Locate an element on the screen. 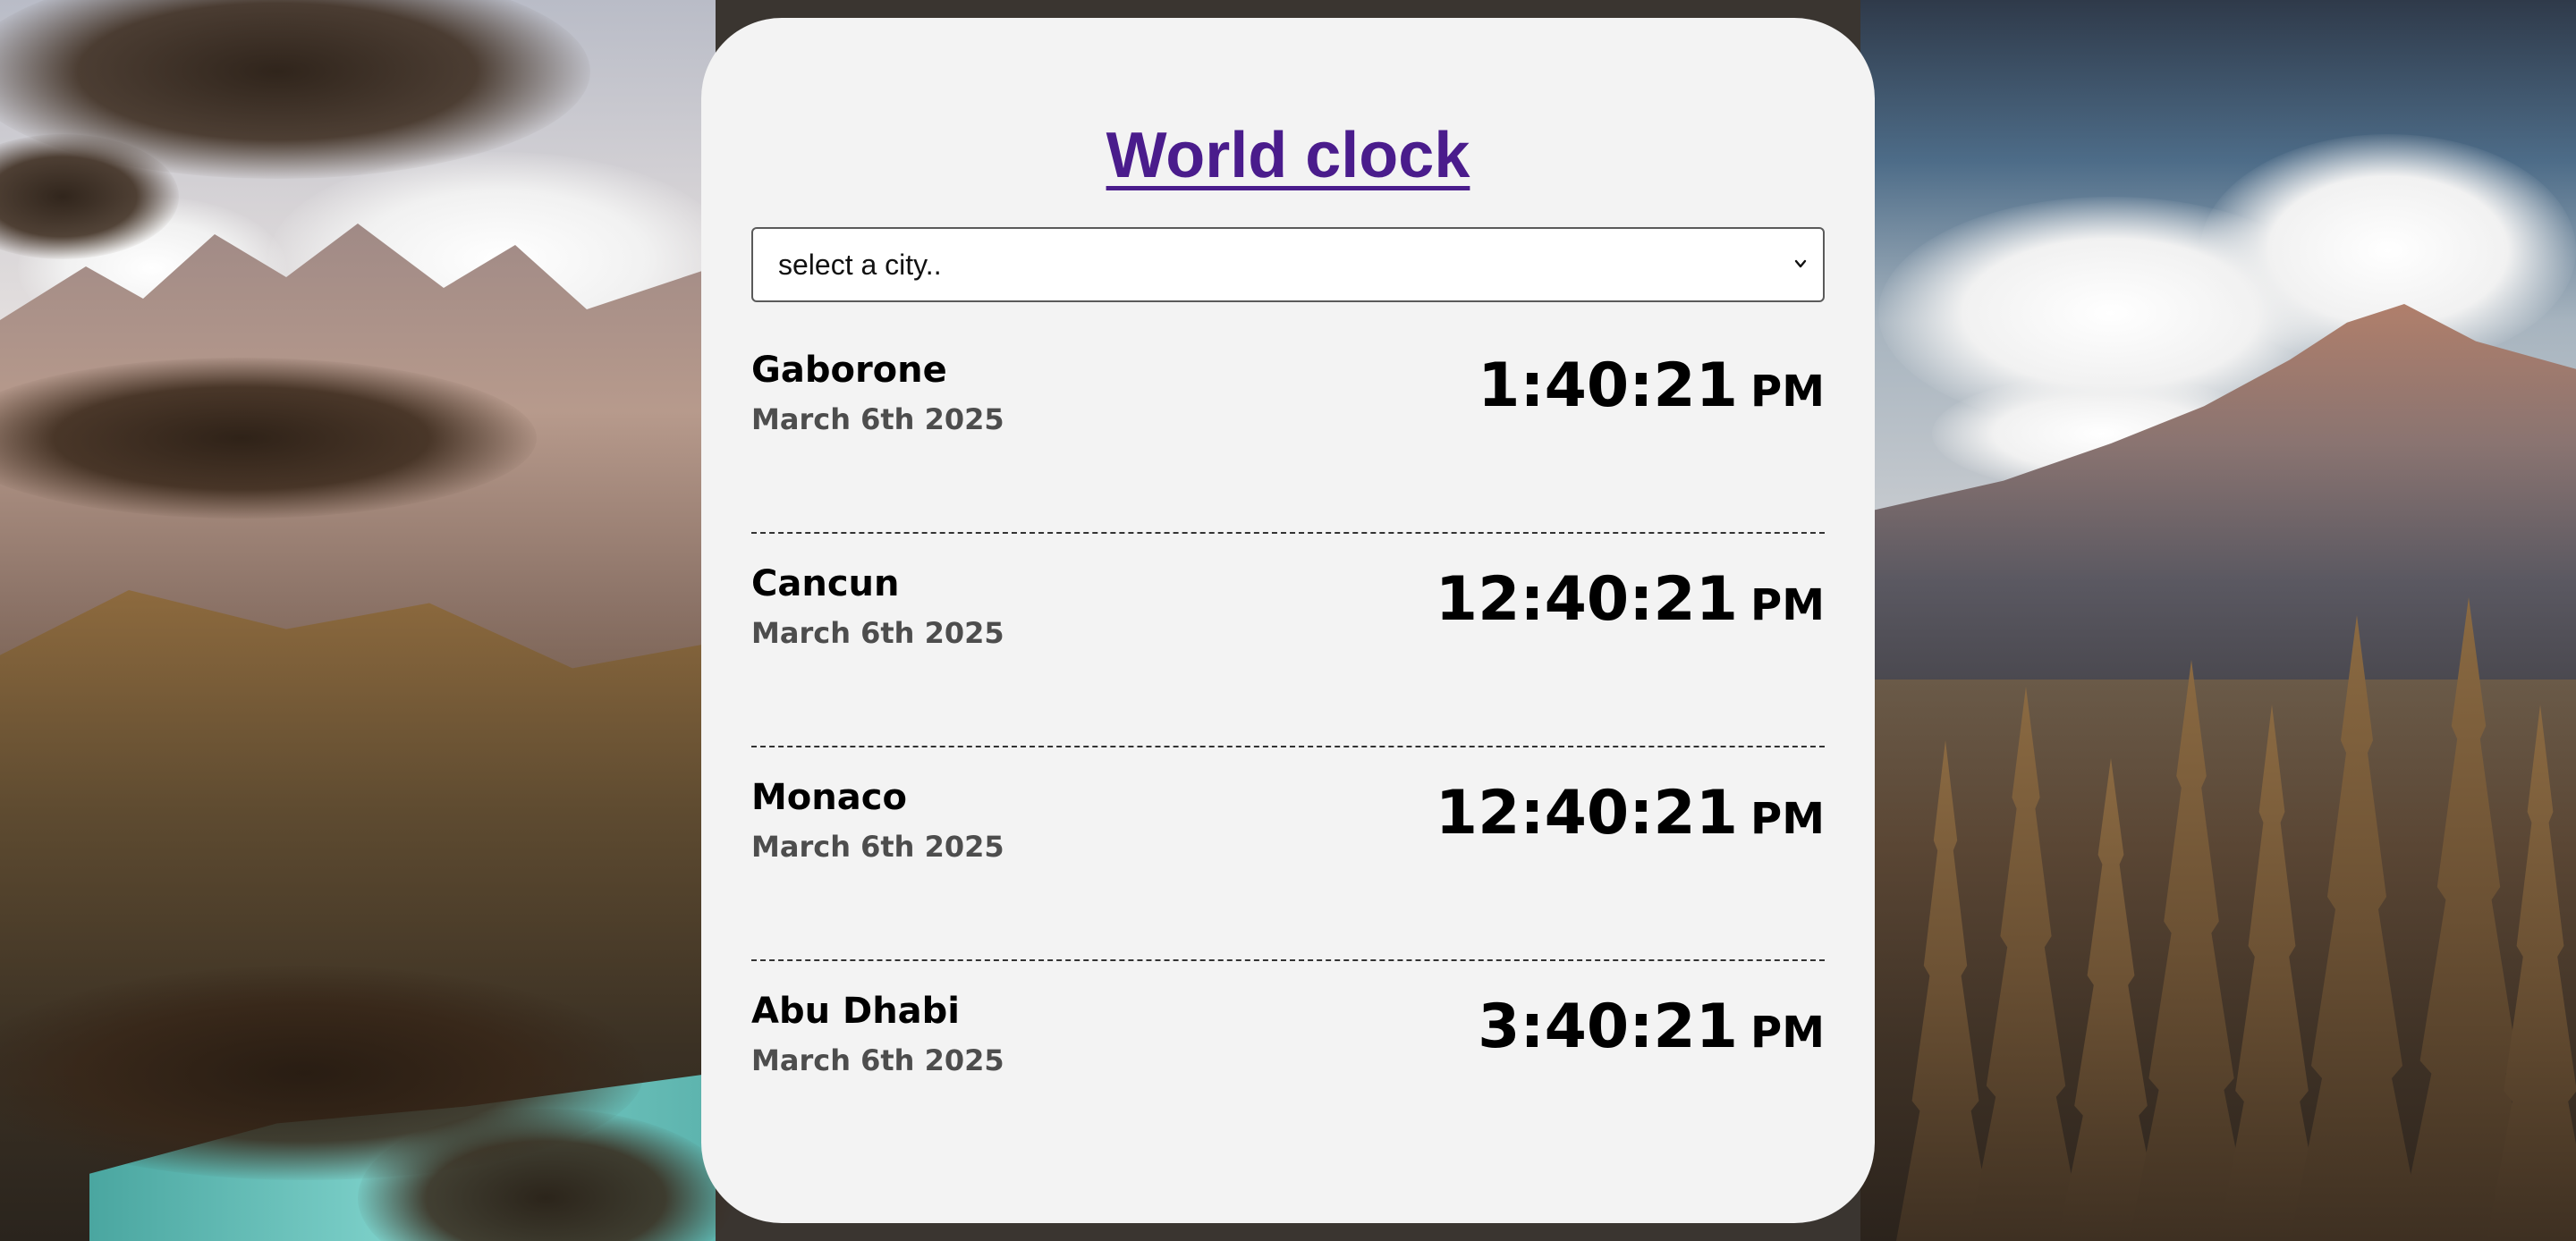  chevron-down-icon is located at coordinates (1800, 263).